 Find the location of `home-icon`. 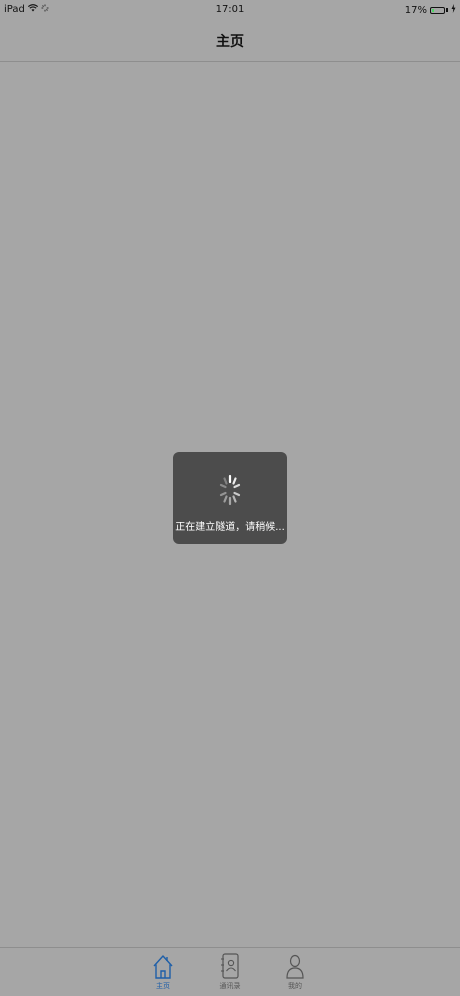

home-icon is located at coordinates (163, 967).